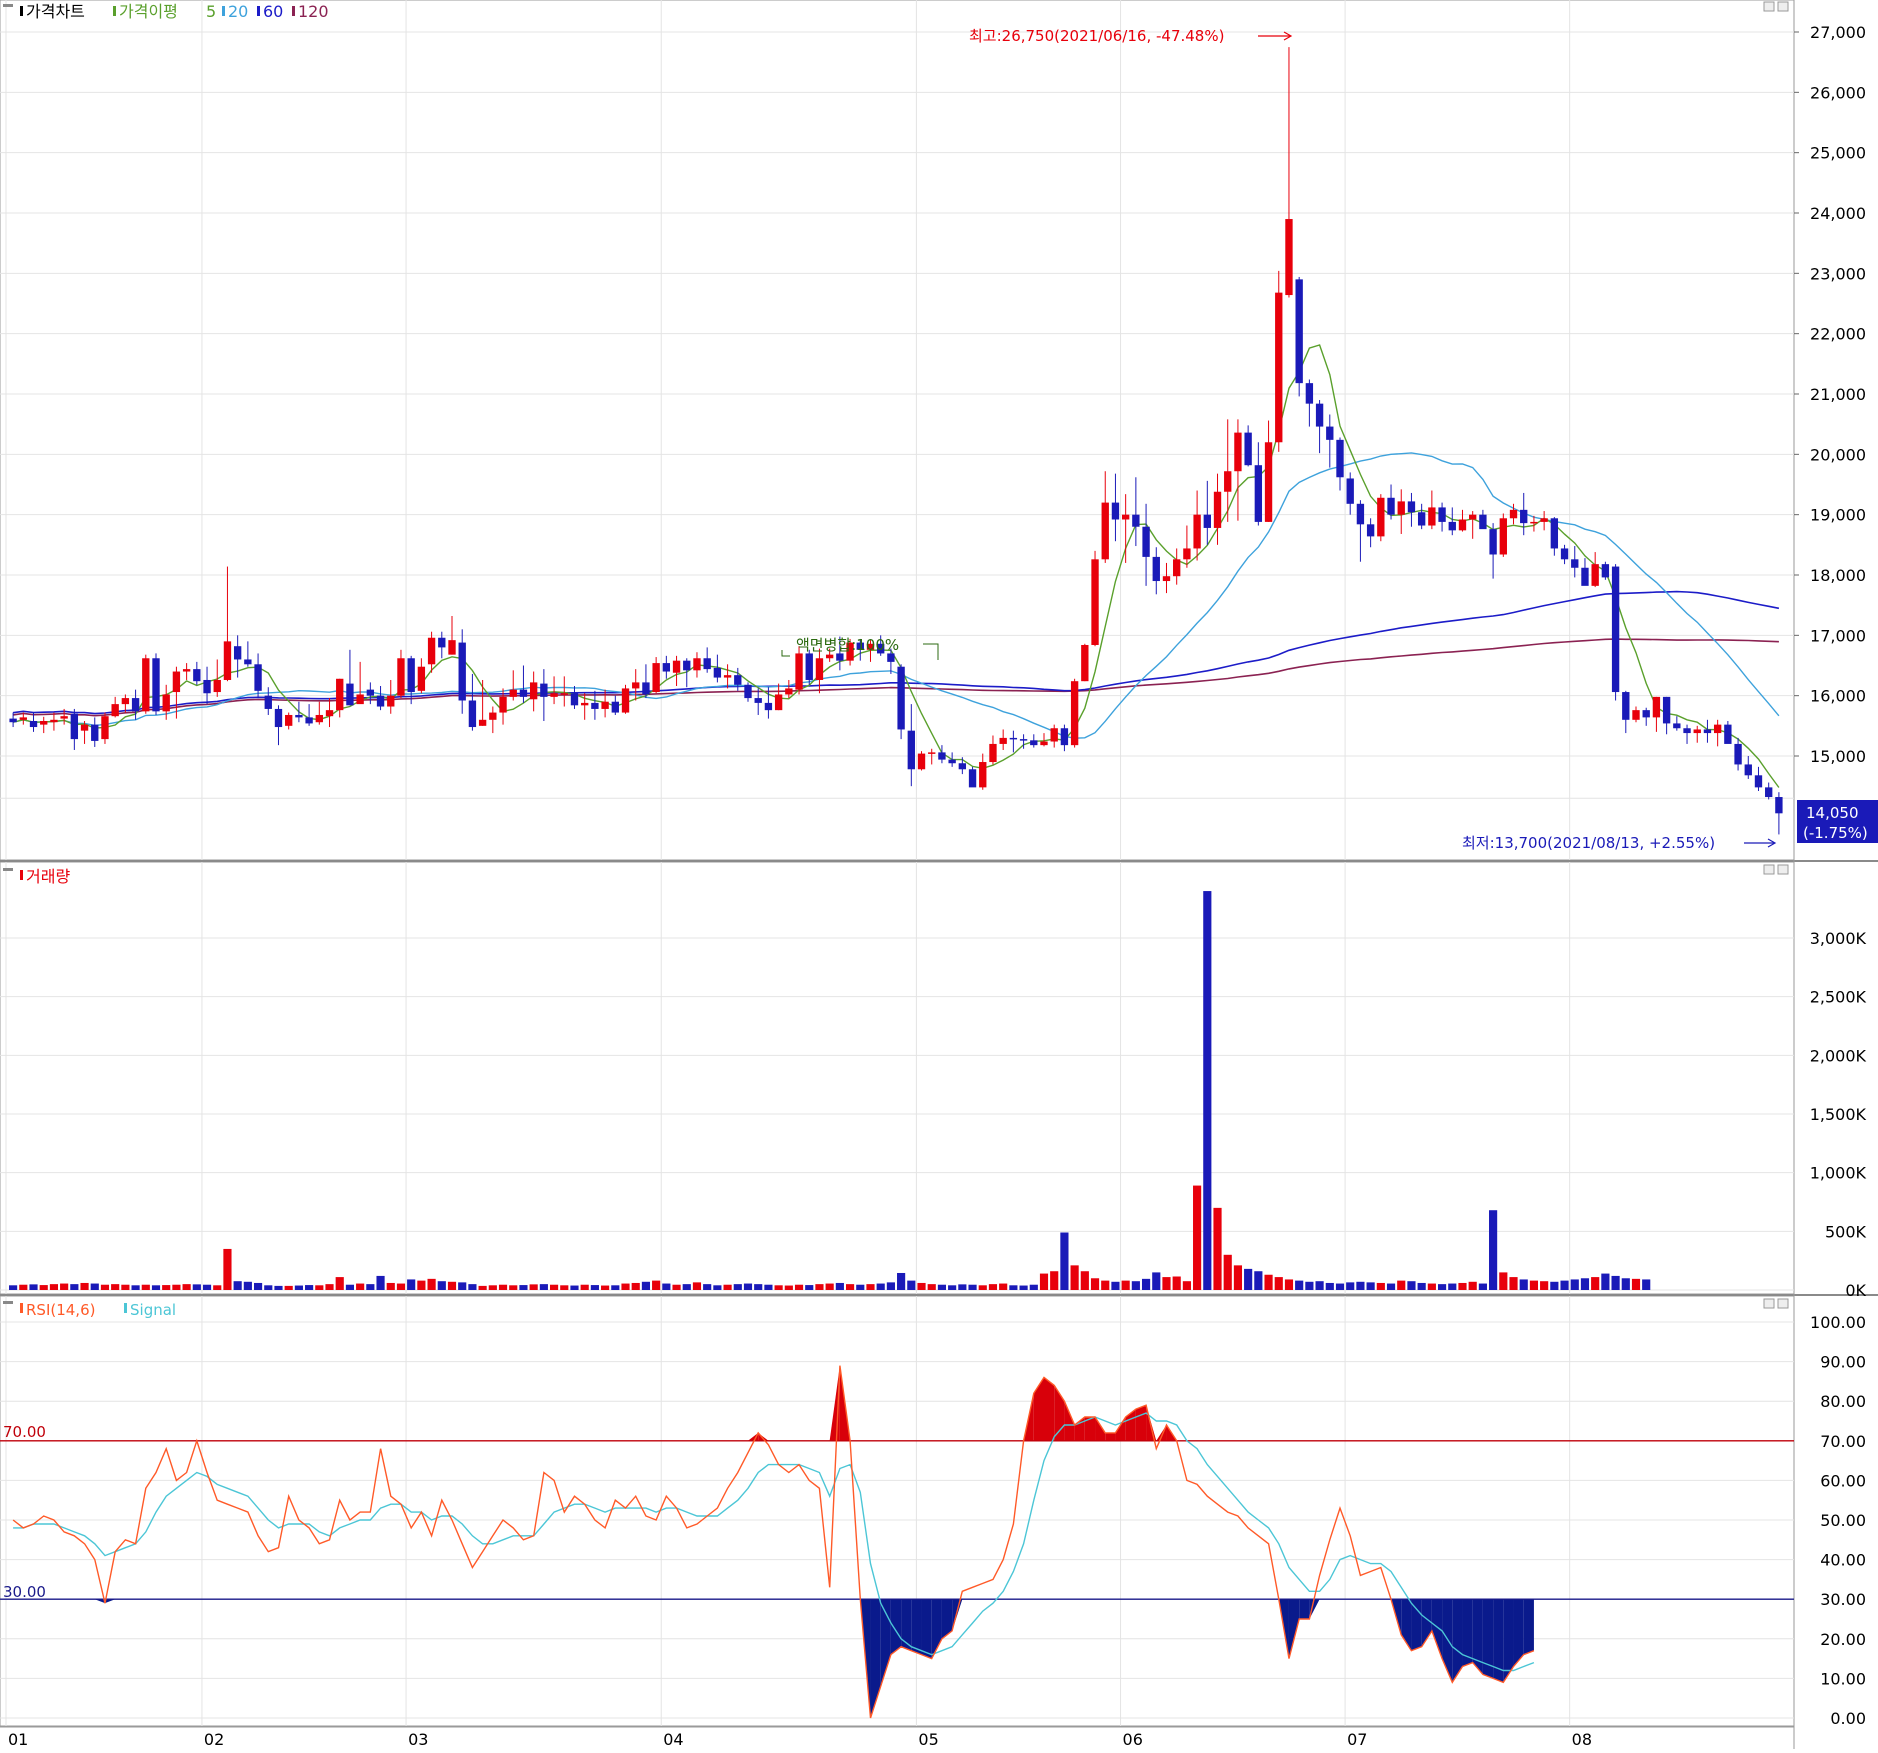 The width and height of the screenshot is (1878, 1753). Describe the element at coordinates (153, 1310) in the screenshot. I see `signal-legend-title: Signal` at that location.